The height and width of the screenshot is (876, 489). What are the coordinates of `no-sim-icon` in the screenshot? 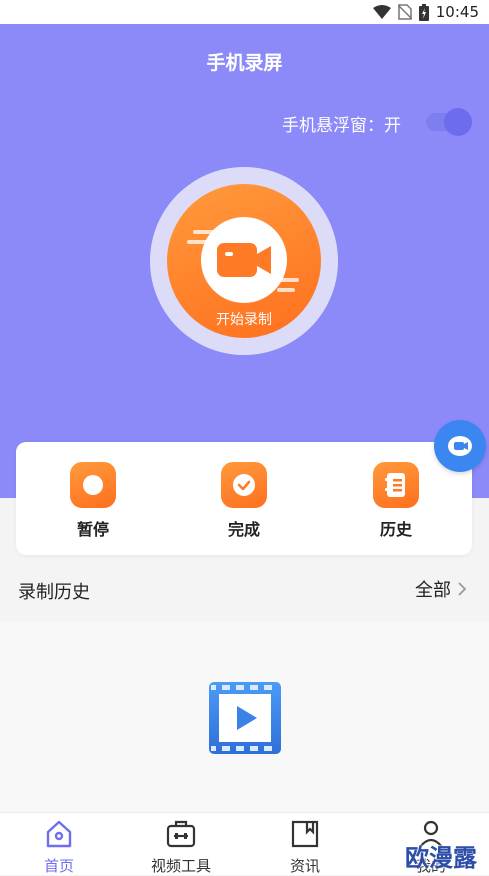 It's located at (404, 12).